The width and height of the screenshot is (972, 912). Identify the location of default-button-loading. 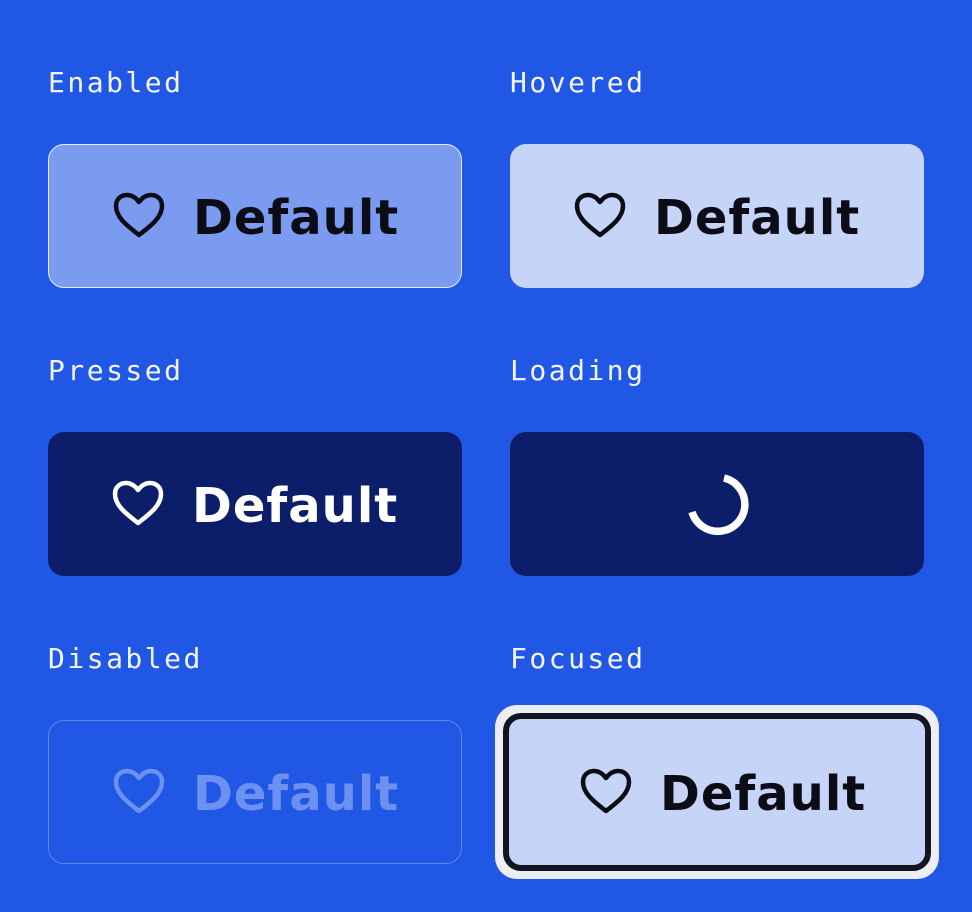
(717, 504).